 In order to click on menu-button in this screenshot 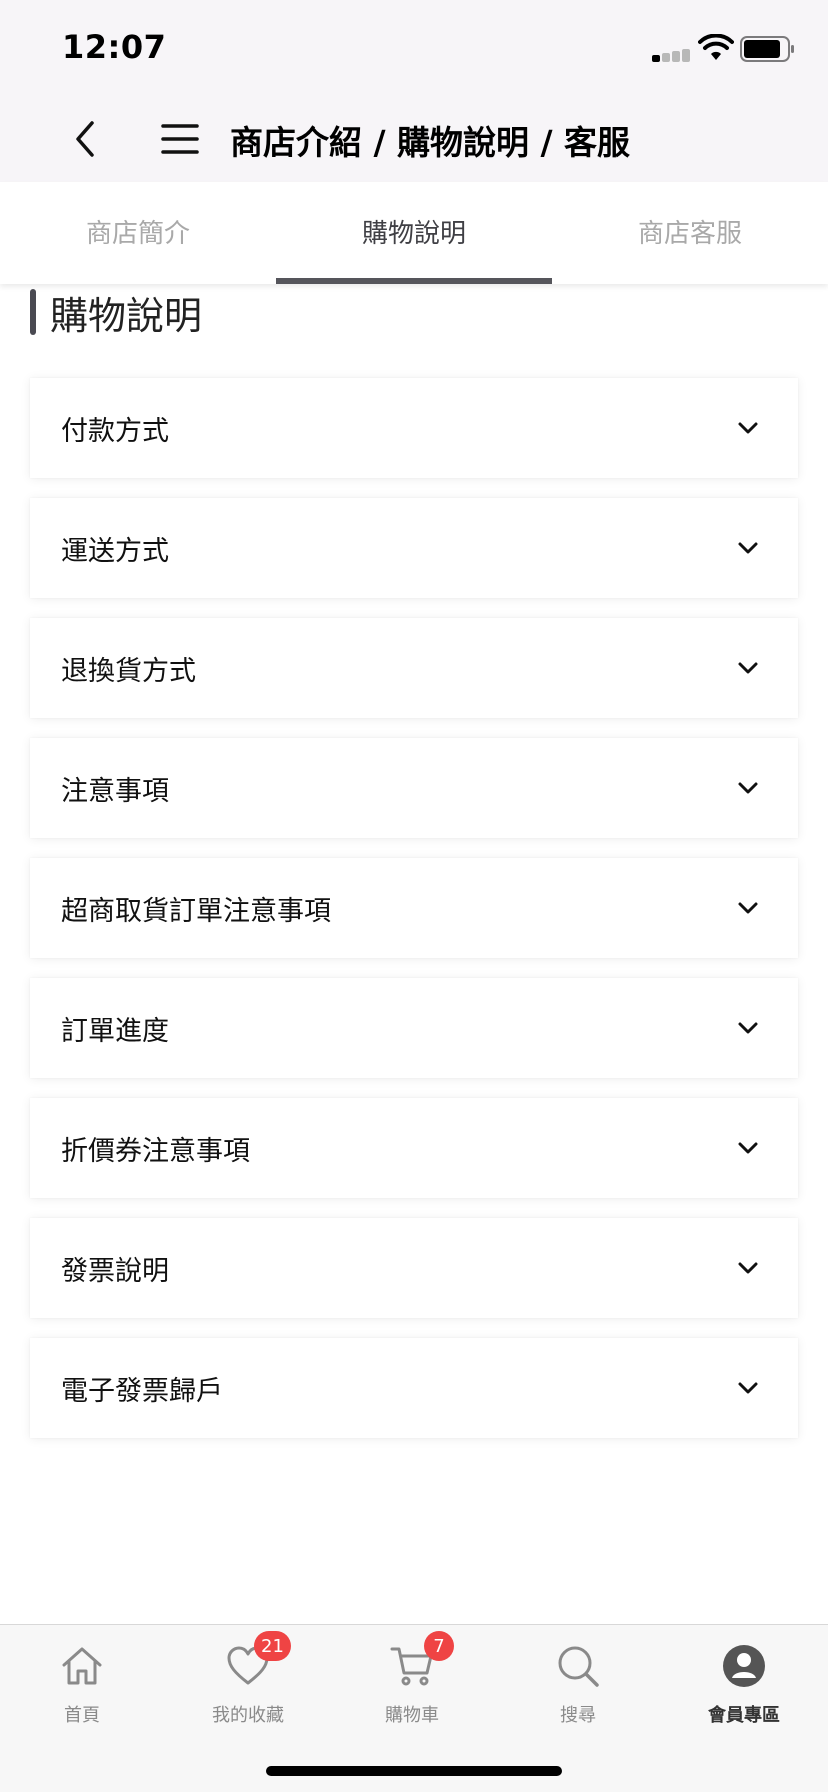, I will do `click(180, 139)`.